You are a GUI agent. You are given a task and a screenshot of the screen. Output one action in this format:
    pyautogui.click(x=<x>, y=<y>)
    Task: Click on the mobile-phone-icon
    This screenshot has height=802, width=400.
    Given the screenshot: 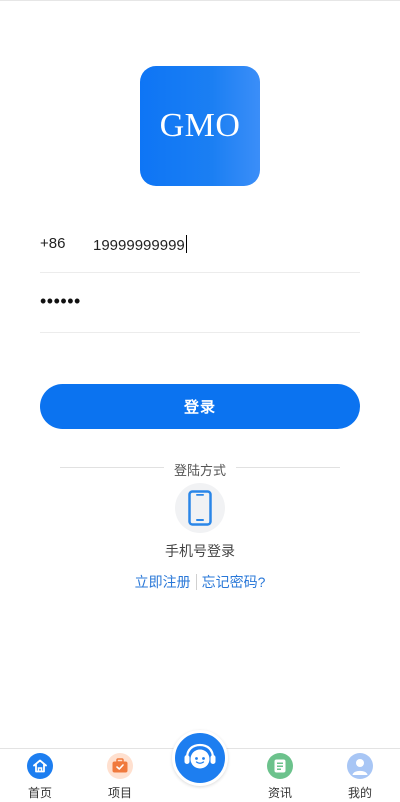 What is the action you would take?
    pyautogui.click(x=200, y=508)
    